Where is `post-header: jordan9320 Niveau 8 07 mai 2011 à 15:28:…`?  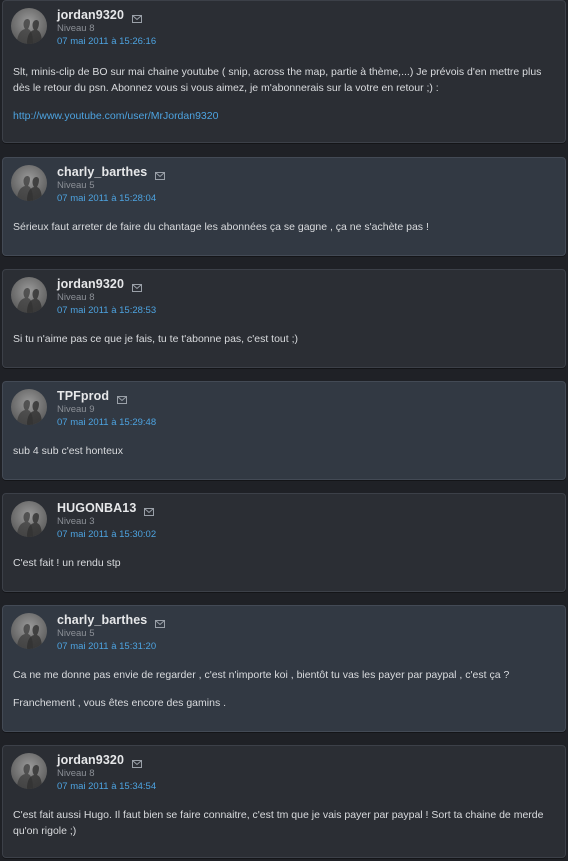
post-header: jordan9320 Niveau 8 07 mai 2011 à 15:28:… is located at coordinates (83, 297).